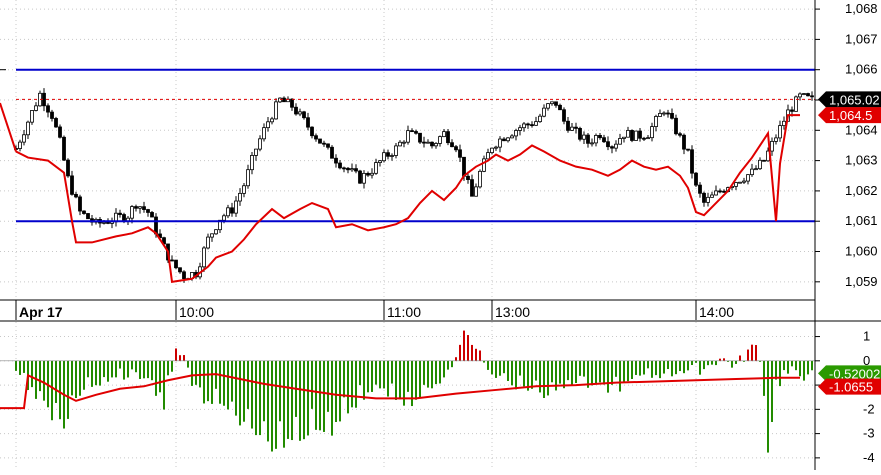 The width and height of the screenshot is (881, 475). Describe the element at coordinates (850, 115) in the screenshot. I see `red-line-badge-text: 1,064.5` at that location.